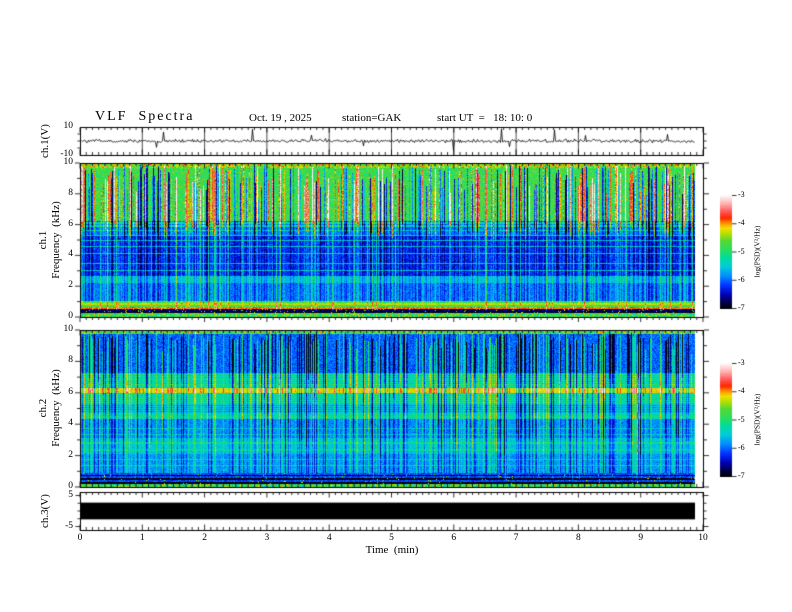 The width and height of the screenshot is (792, 612). Describe the element at coordinates (68, 329) in the screenshot. I see `frequency-tick-label: 10` at that location.